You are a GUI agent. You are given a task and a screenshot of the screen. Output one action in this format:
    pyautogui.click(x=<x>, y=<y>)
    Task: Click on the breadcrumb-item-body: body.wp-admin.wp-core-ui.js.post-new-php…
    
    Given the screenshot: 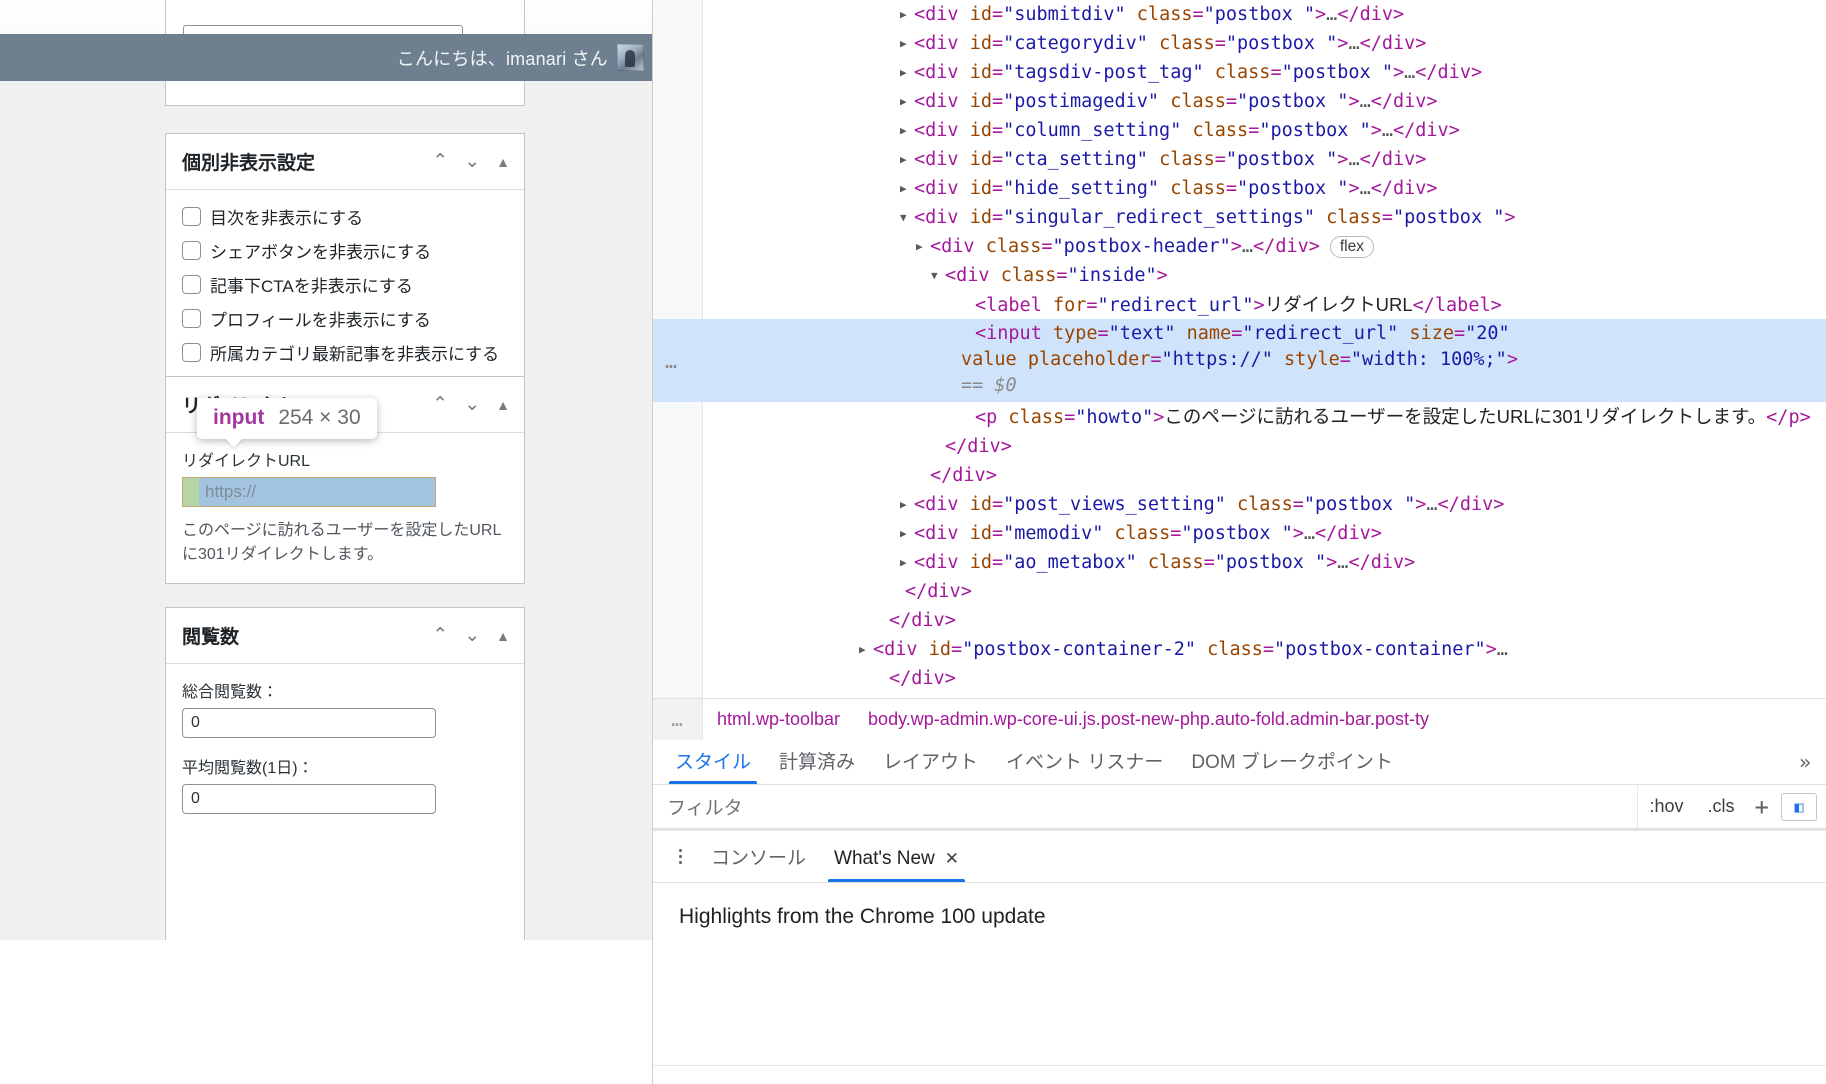 What is the action you would take?
    pyautogui.click(x=1148, y=719)
    